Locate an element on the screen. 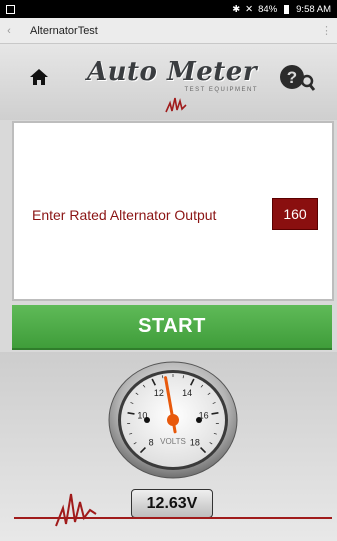 This screenshot has width=337, height=541. gauge-tick-label: 12 is located at coordinates (159, 393).